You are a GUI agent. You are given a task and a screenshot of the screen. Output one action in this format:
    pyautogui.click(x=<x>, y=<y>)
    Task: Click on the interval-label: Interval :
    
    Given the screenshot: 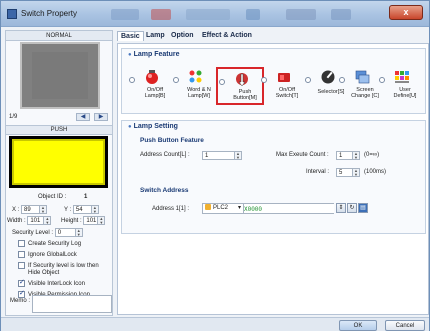 What is the action you would take?
    pyautogui.click(x=318, y=172)
    